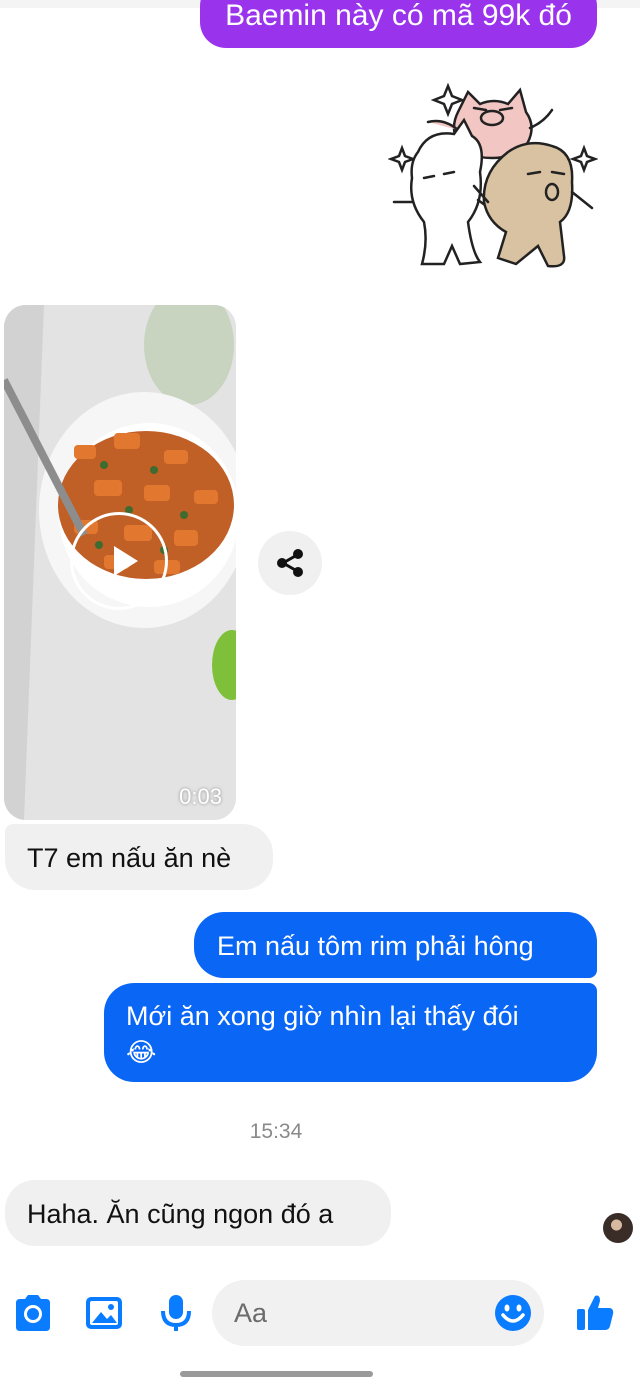 The image size is (640, 1386). What do you see at coordinates (276, 1131) in the screenshot?
I see `timestamp: 15:34` at bounding box center [276, 1131].